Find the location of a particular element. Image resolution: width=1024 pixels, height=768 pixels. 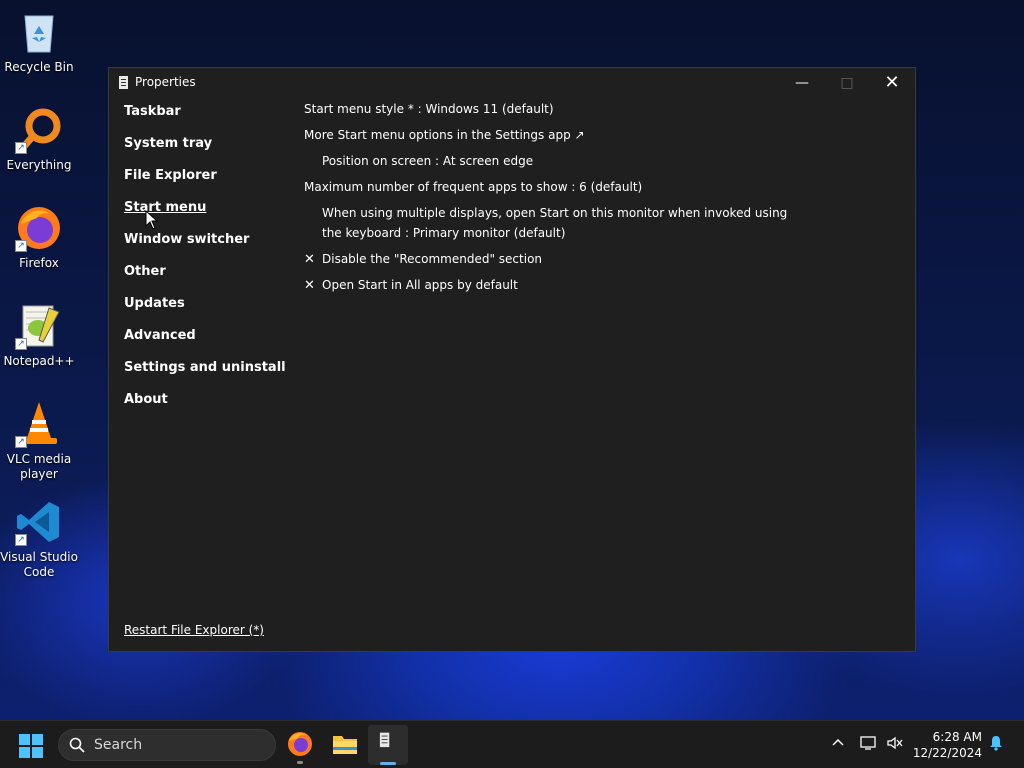

everything-search-icon: ↗ is located at coordinates (39, 130).